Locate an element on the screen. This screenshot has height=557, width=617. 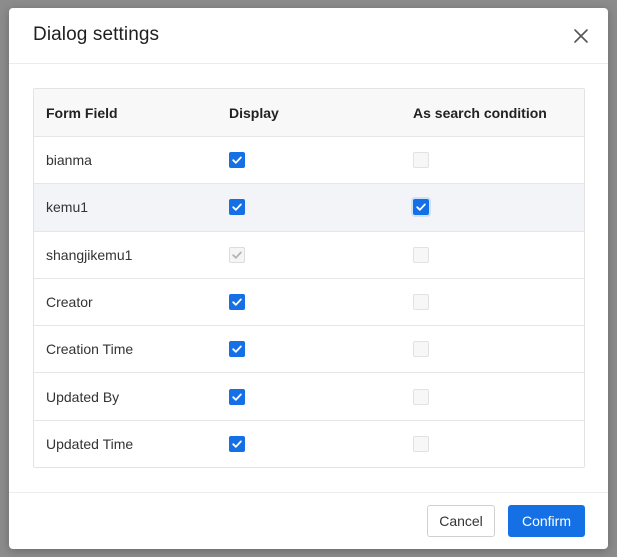
table-row: kemu1 is located at coordinates (309, 208).